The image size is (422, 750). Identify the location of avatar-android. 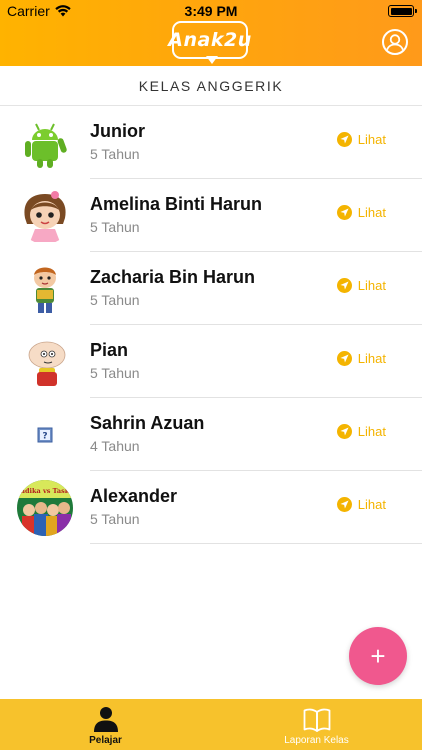
(45, 143).